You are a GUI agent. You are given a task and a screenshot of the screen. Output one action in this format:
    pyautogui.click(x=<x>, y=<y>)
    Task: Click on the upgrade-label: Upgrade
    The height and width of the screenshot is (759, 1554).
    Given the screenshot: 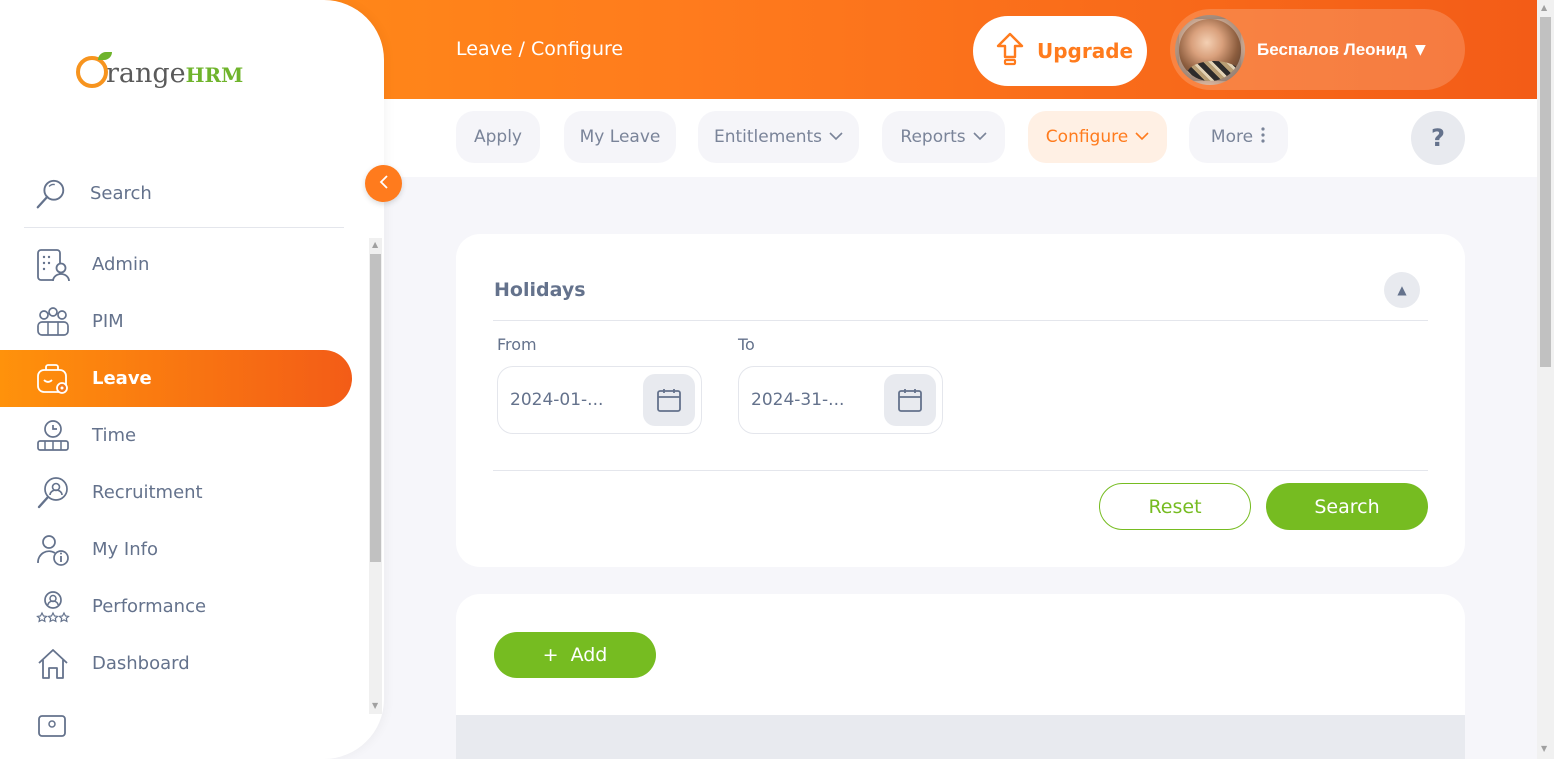 What is the action you would take?
    pyautogui.click(x=1085, y=51)
    